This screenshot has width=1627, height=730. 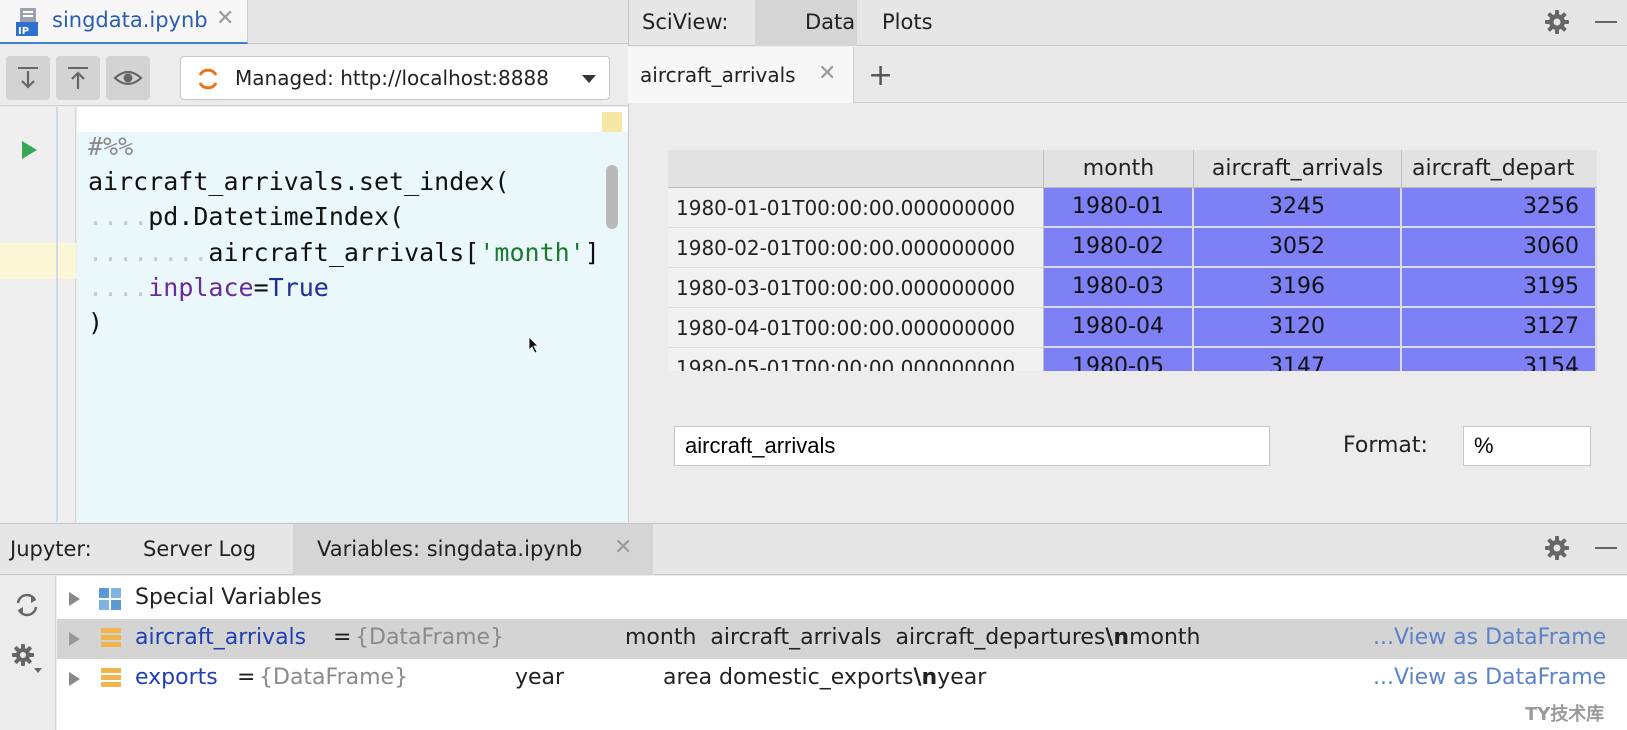 What do you see at coordinates (612, 122) in the screenshot?
I see `warning-marker` at bounding box center [612, 122].